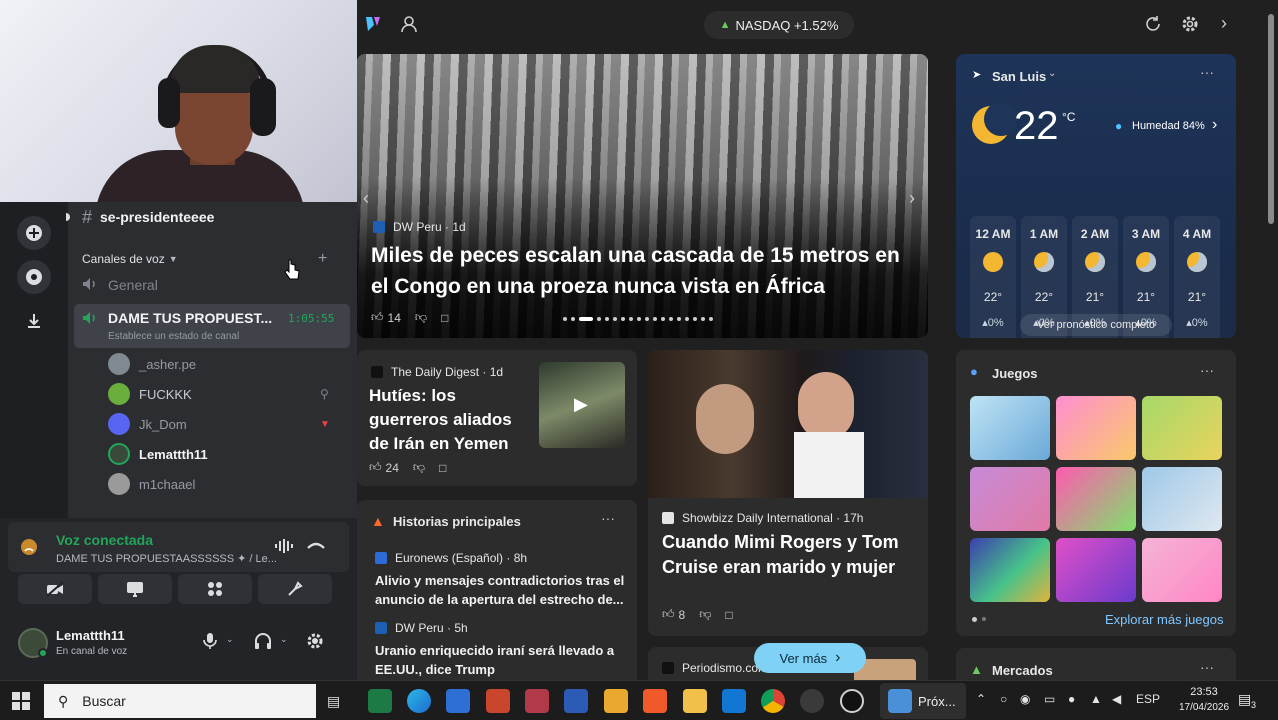  What do you see at coordinates (734, 701) in the screenshot?
I see `outlook-icon` at bounding box center [734, 701].